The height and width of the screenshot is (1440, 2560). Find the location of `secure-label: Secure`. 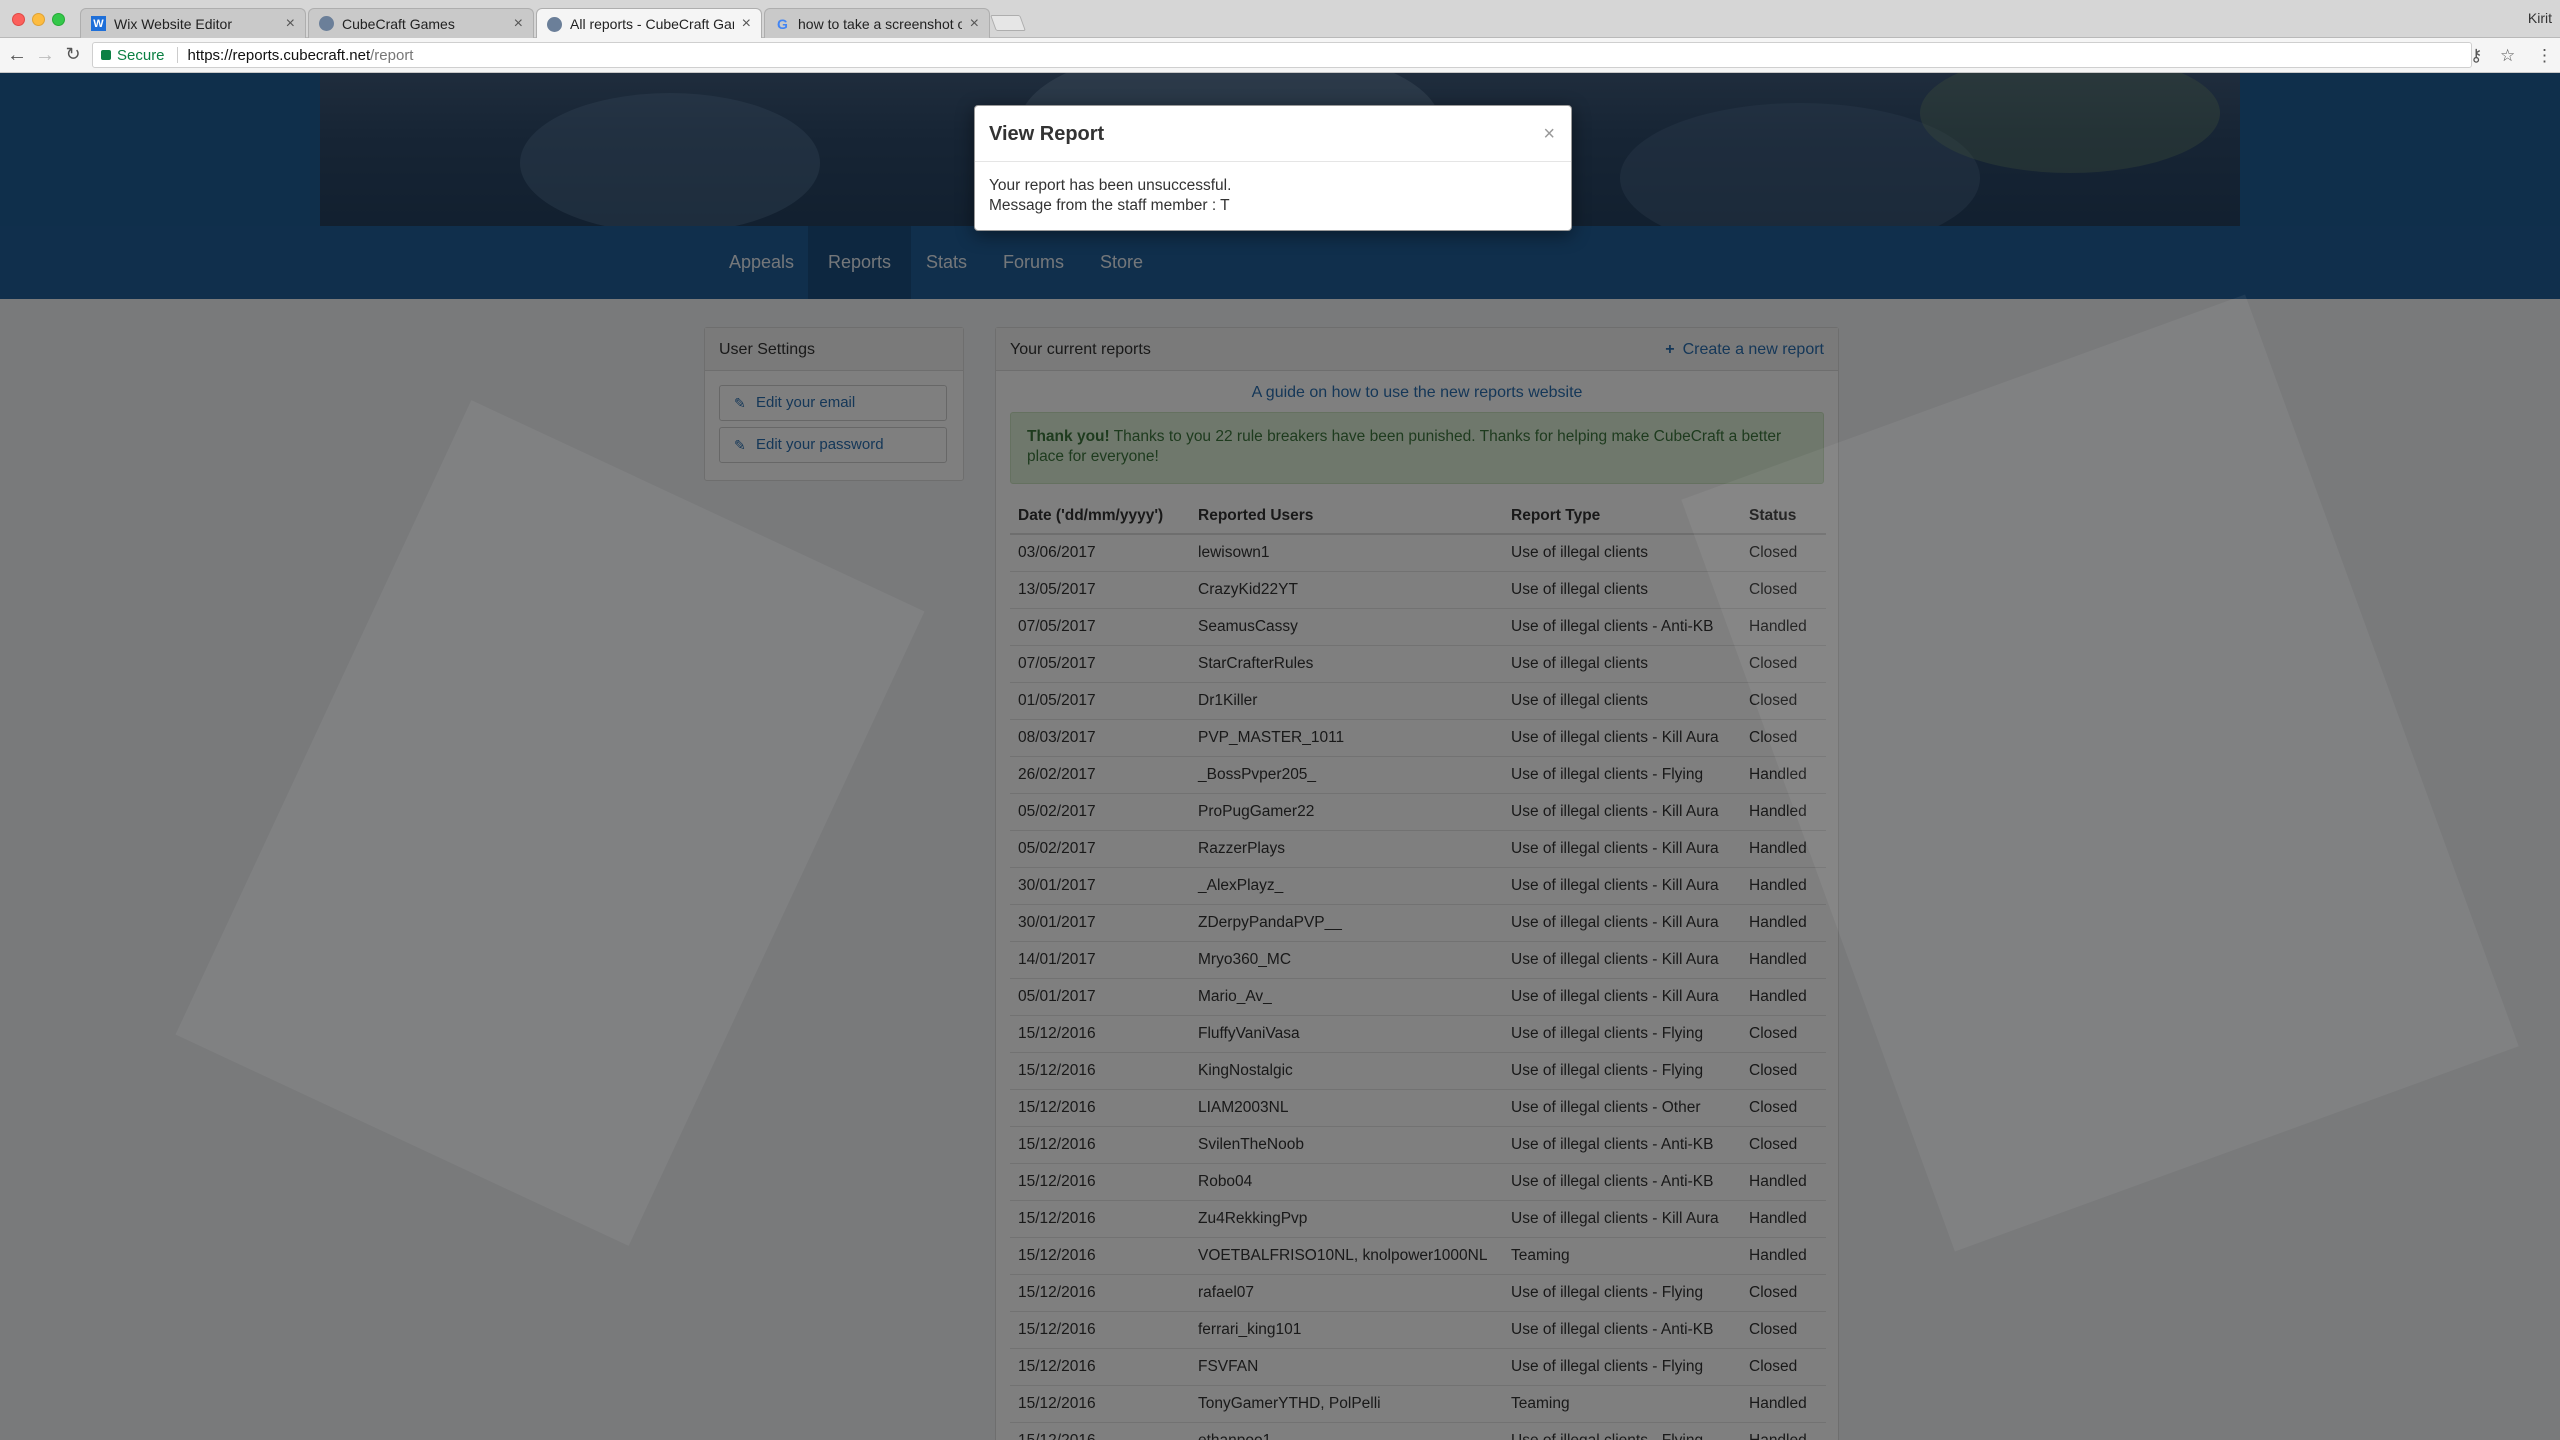

secure-label: Secure is located at coordinates (141, 55).